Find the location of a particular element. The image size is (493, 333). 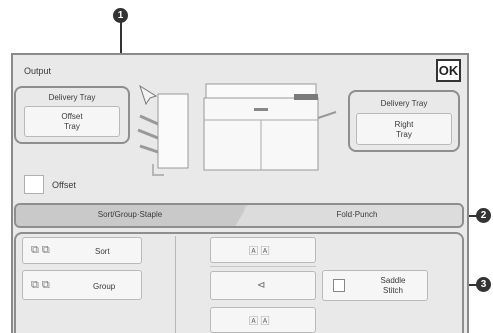

staple-top-button: 🄰 🄰 is located at coordinates (263, 250).